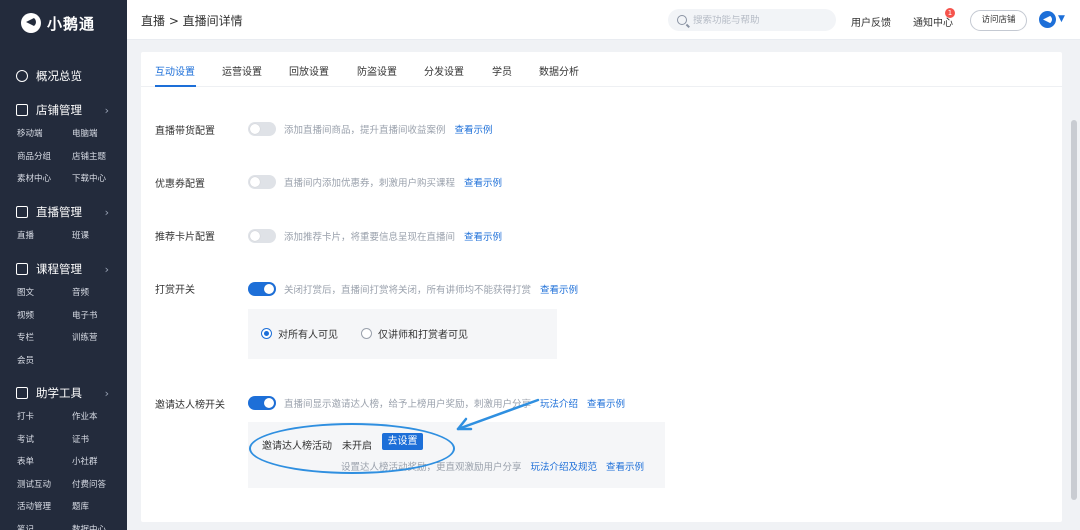  I want to click on sidebar-group-header: 课程管理 ›, so click(63, 269).